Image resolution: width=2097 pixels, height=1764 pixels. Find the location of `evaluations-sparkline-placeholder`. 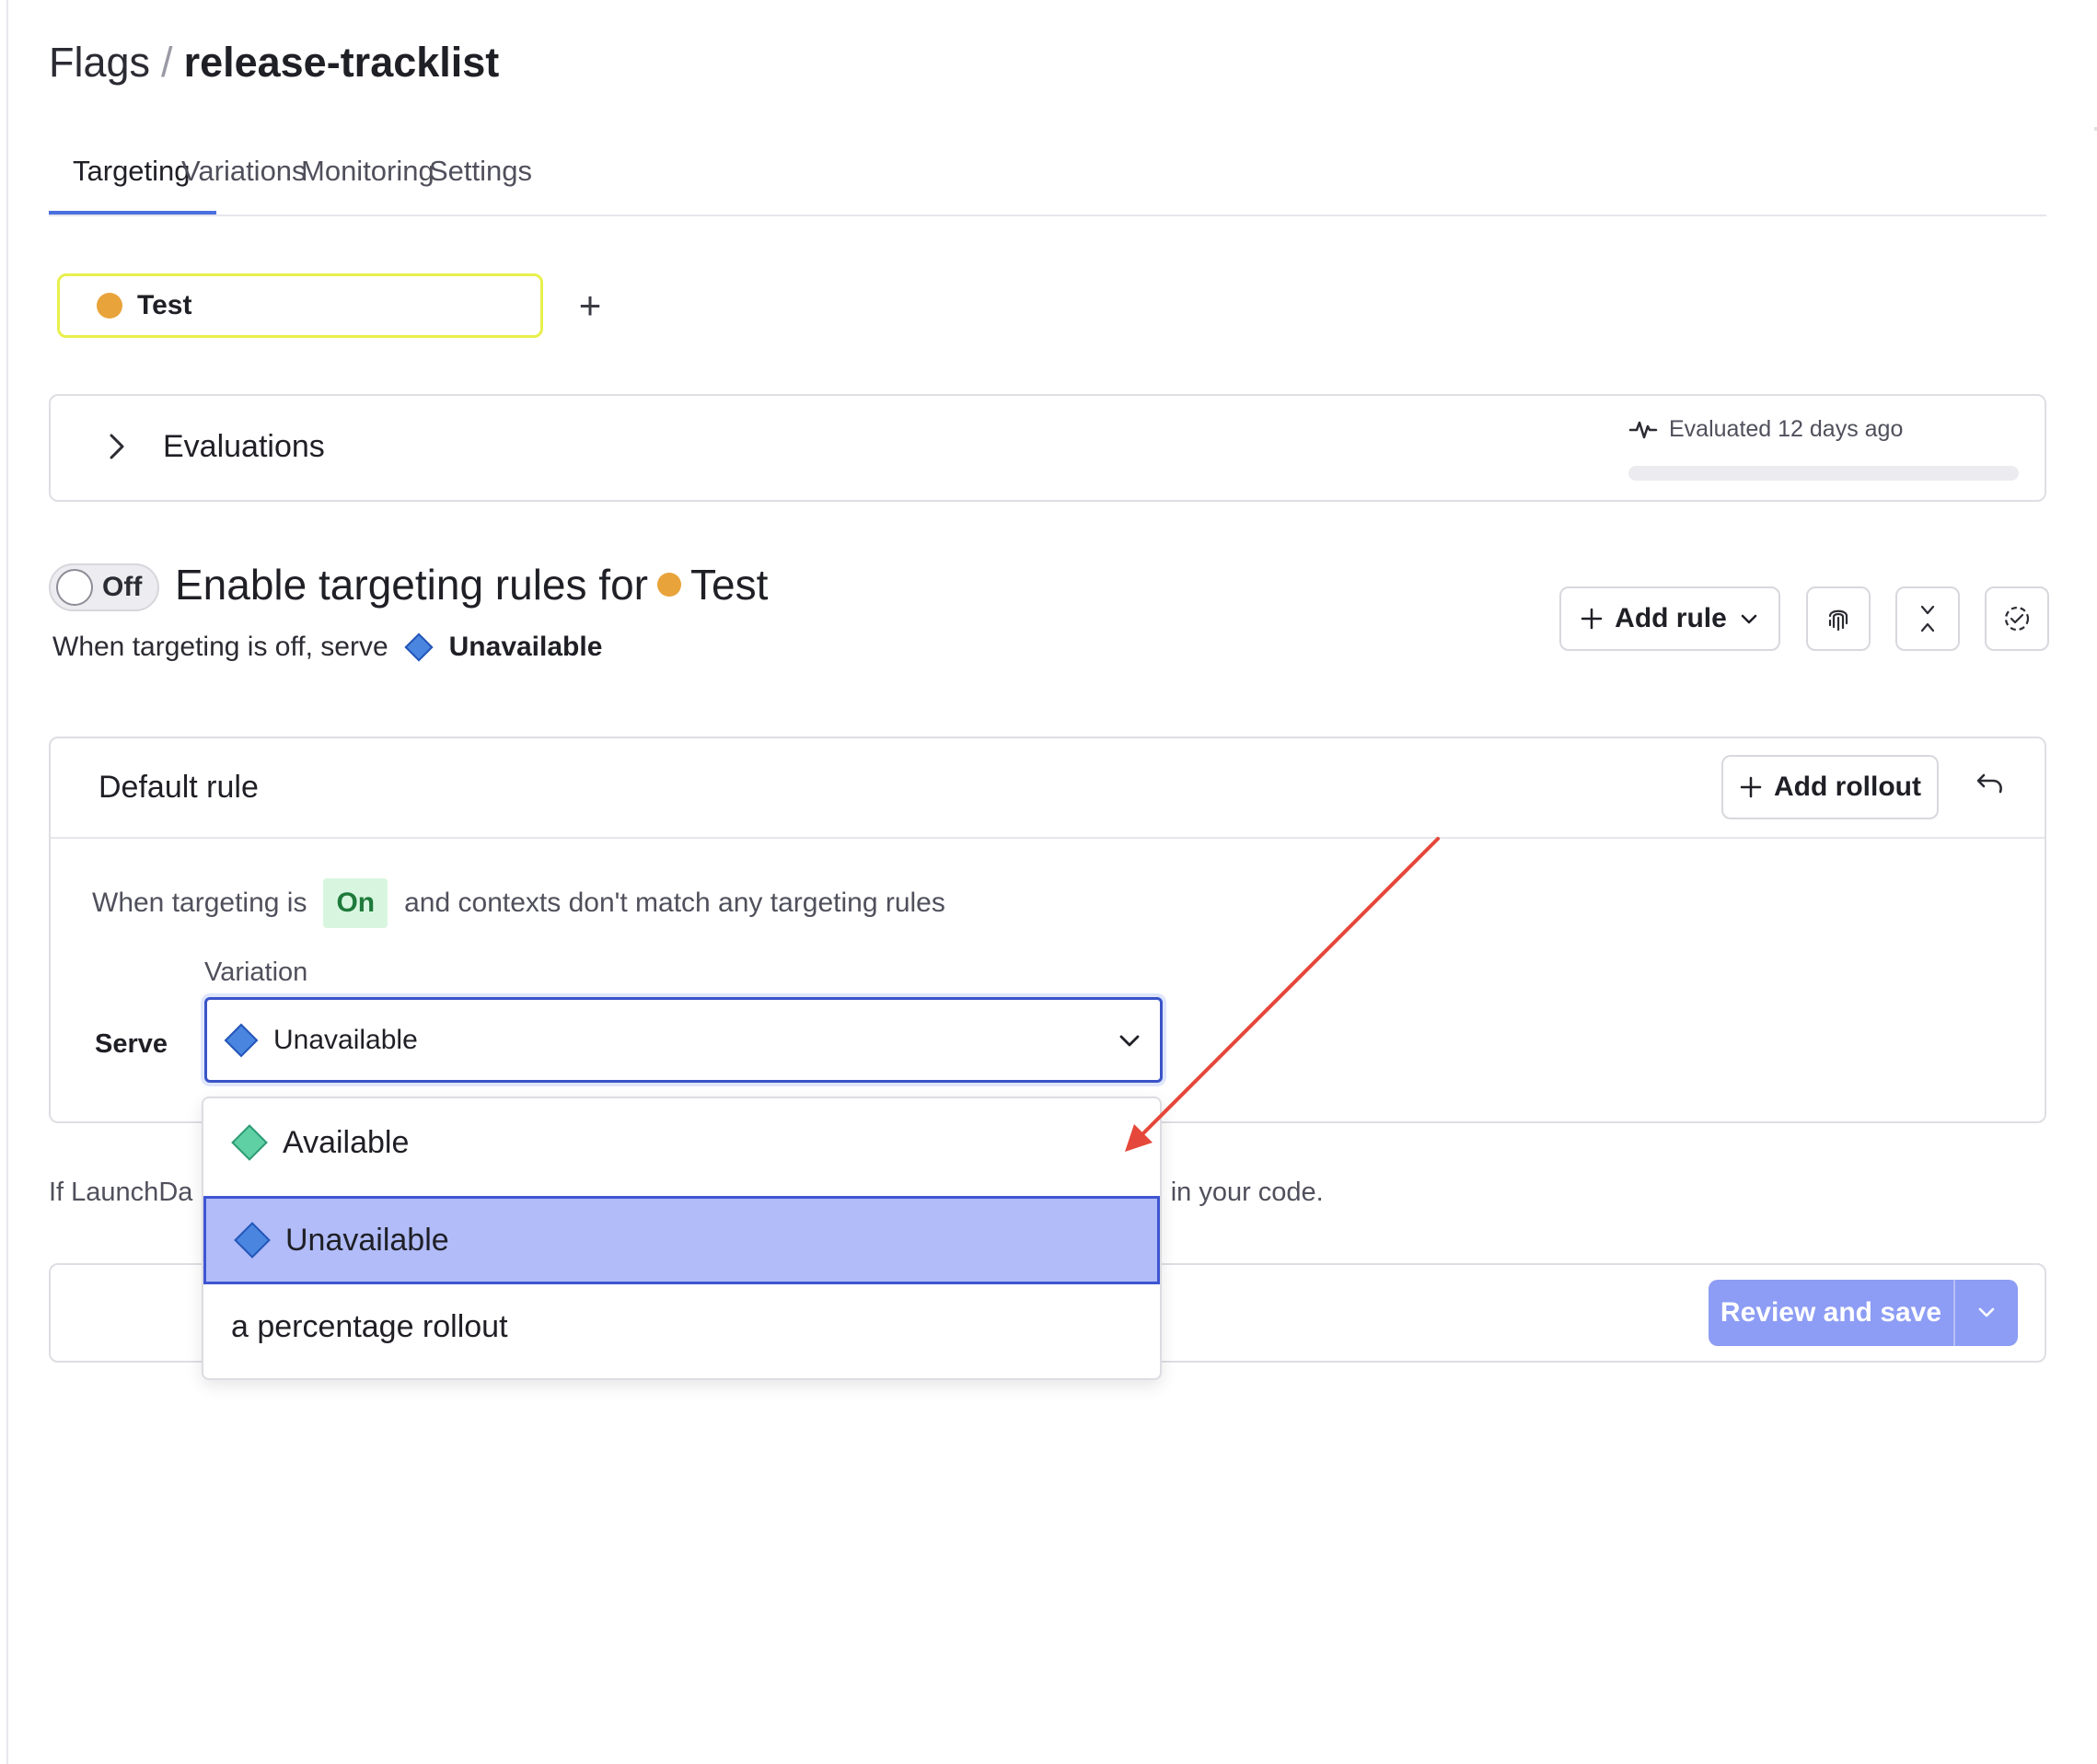

evaluations-sparkline-placeholder is located at coordinates (1823, 473).